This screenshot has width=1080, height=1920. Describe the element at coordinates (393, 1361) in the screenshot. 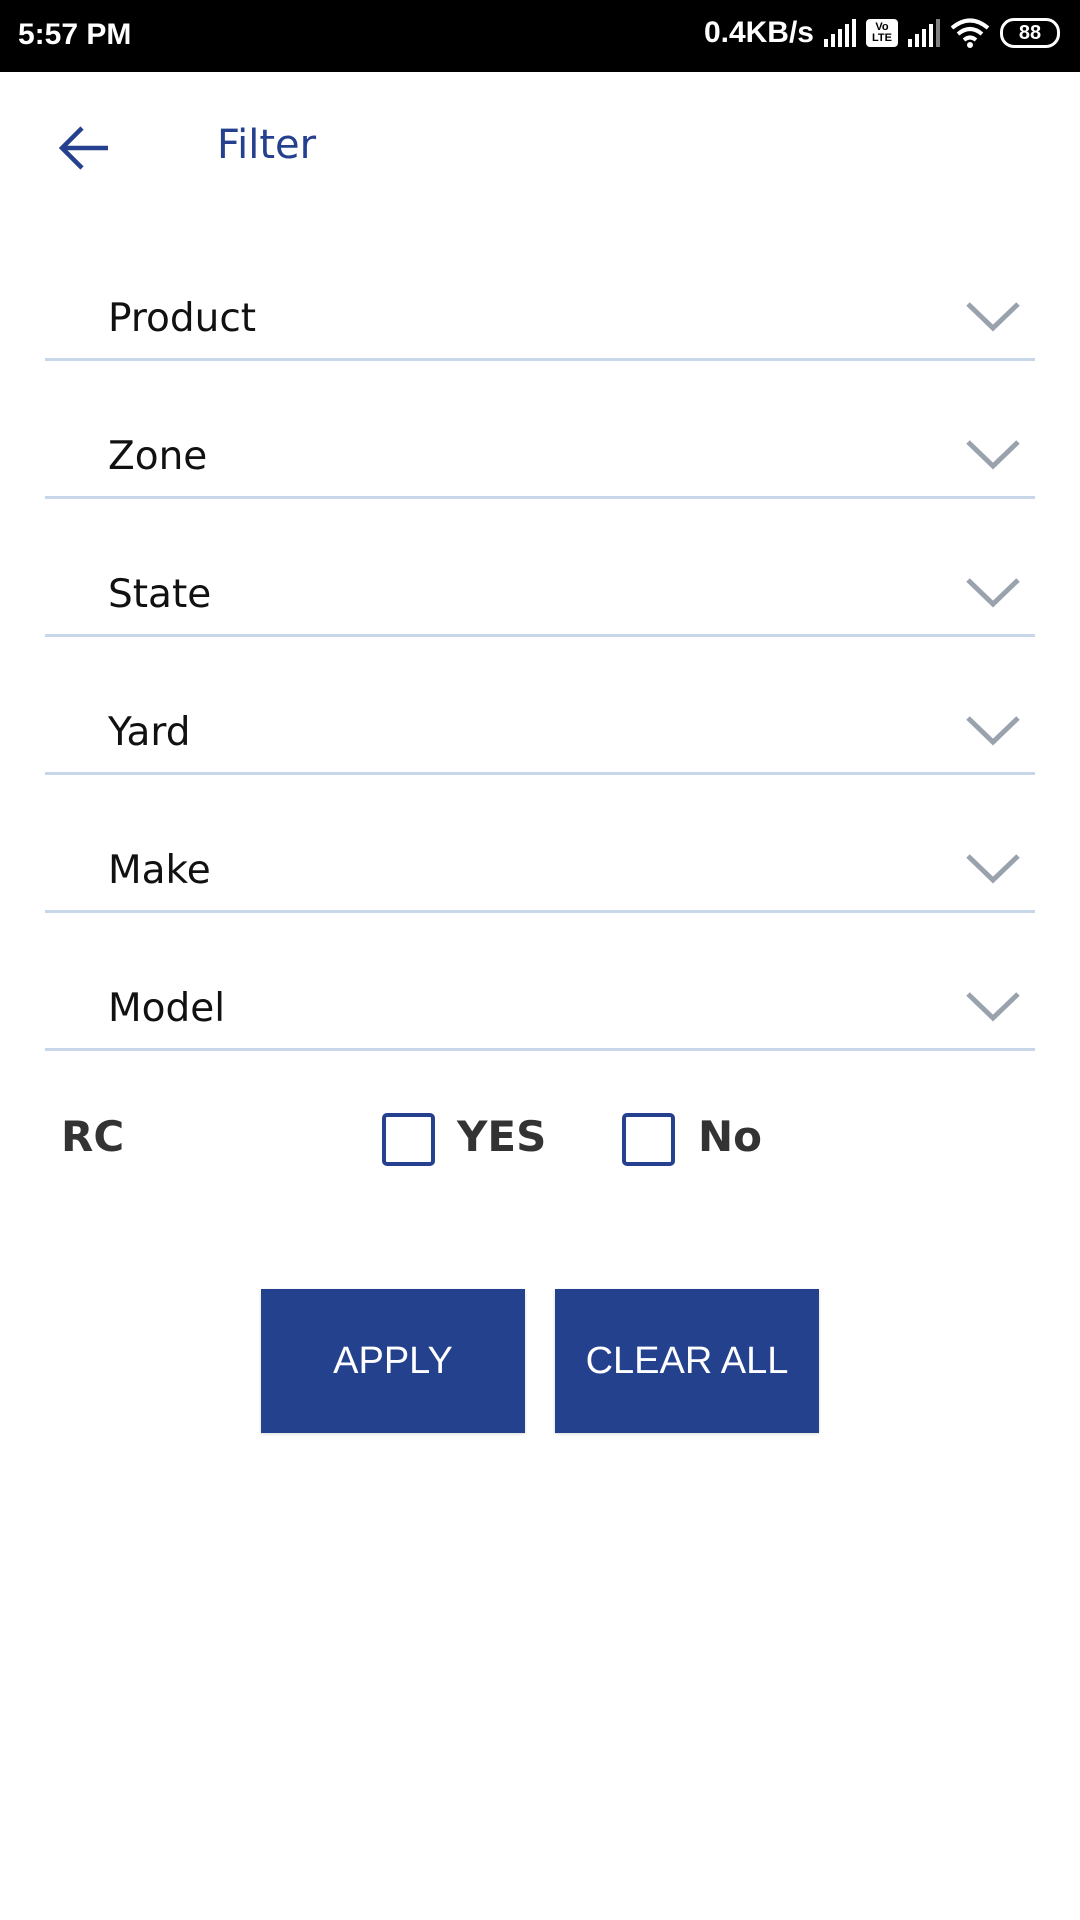

I see `apply-button: APPLY` at that location.